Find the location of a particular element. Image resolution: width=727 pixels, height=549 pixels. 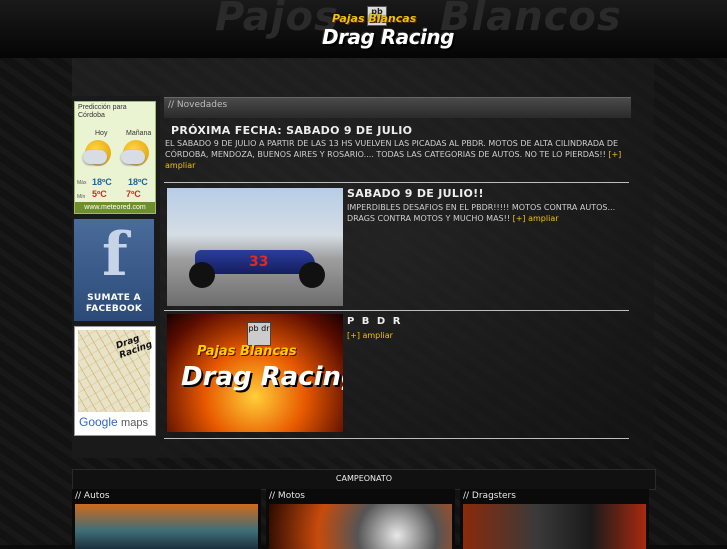

facebook-text: SUMATE A FACEBOOK is located at coordinates (114, 303).